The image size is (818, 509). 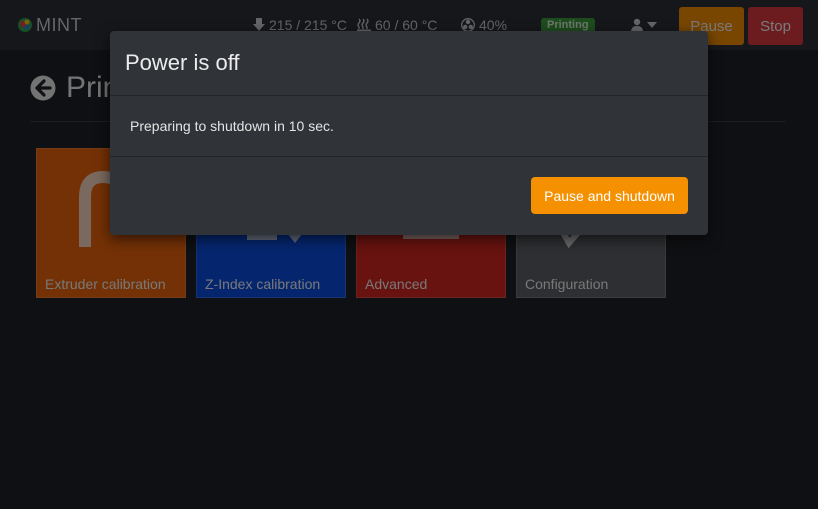 What do you see at coordinates (182, 62) in the screenshot?
I see `dialog-title: Power is off` at bounding box center [182, 62].